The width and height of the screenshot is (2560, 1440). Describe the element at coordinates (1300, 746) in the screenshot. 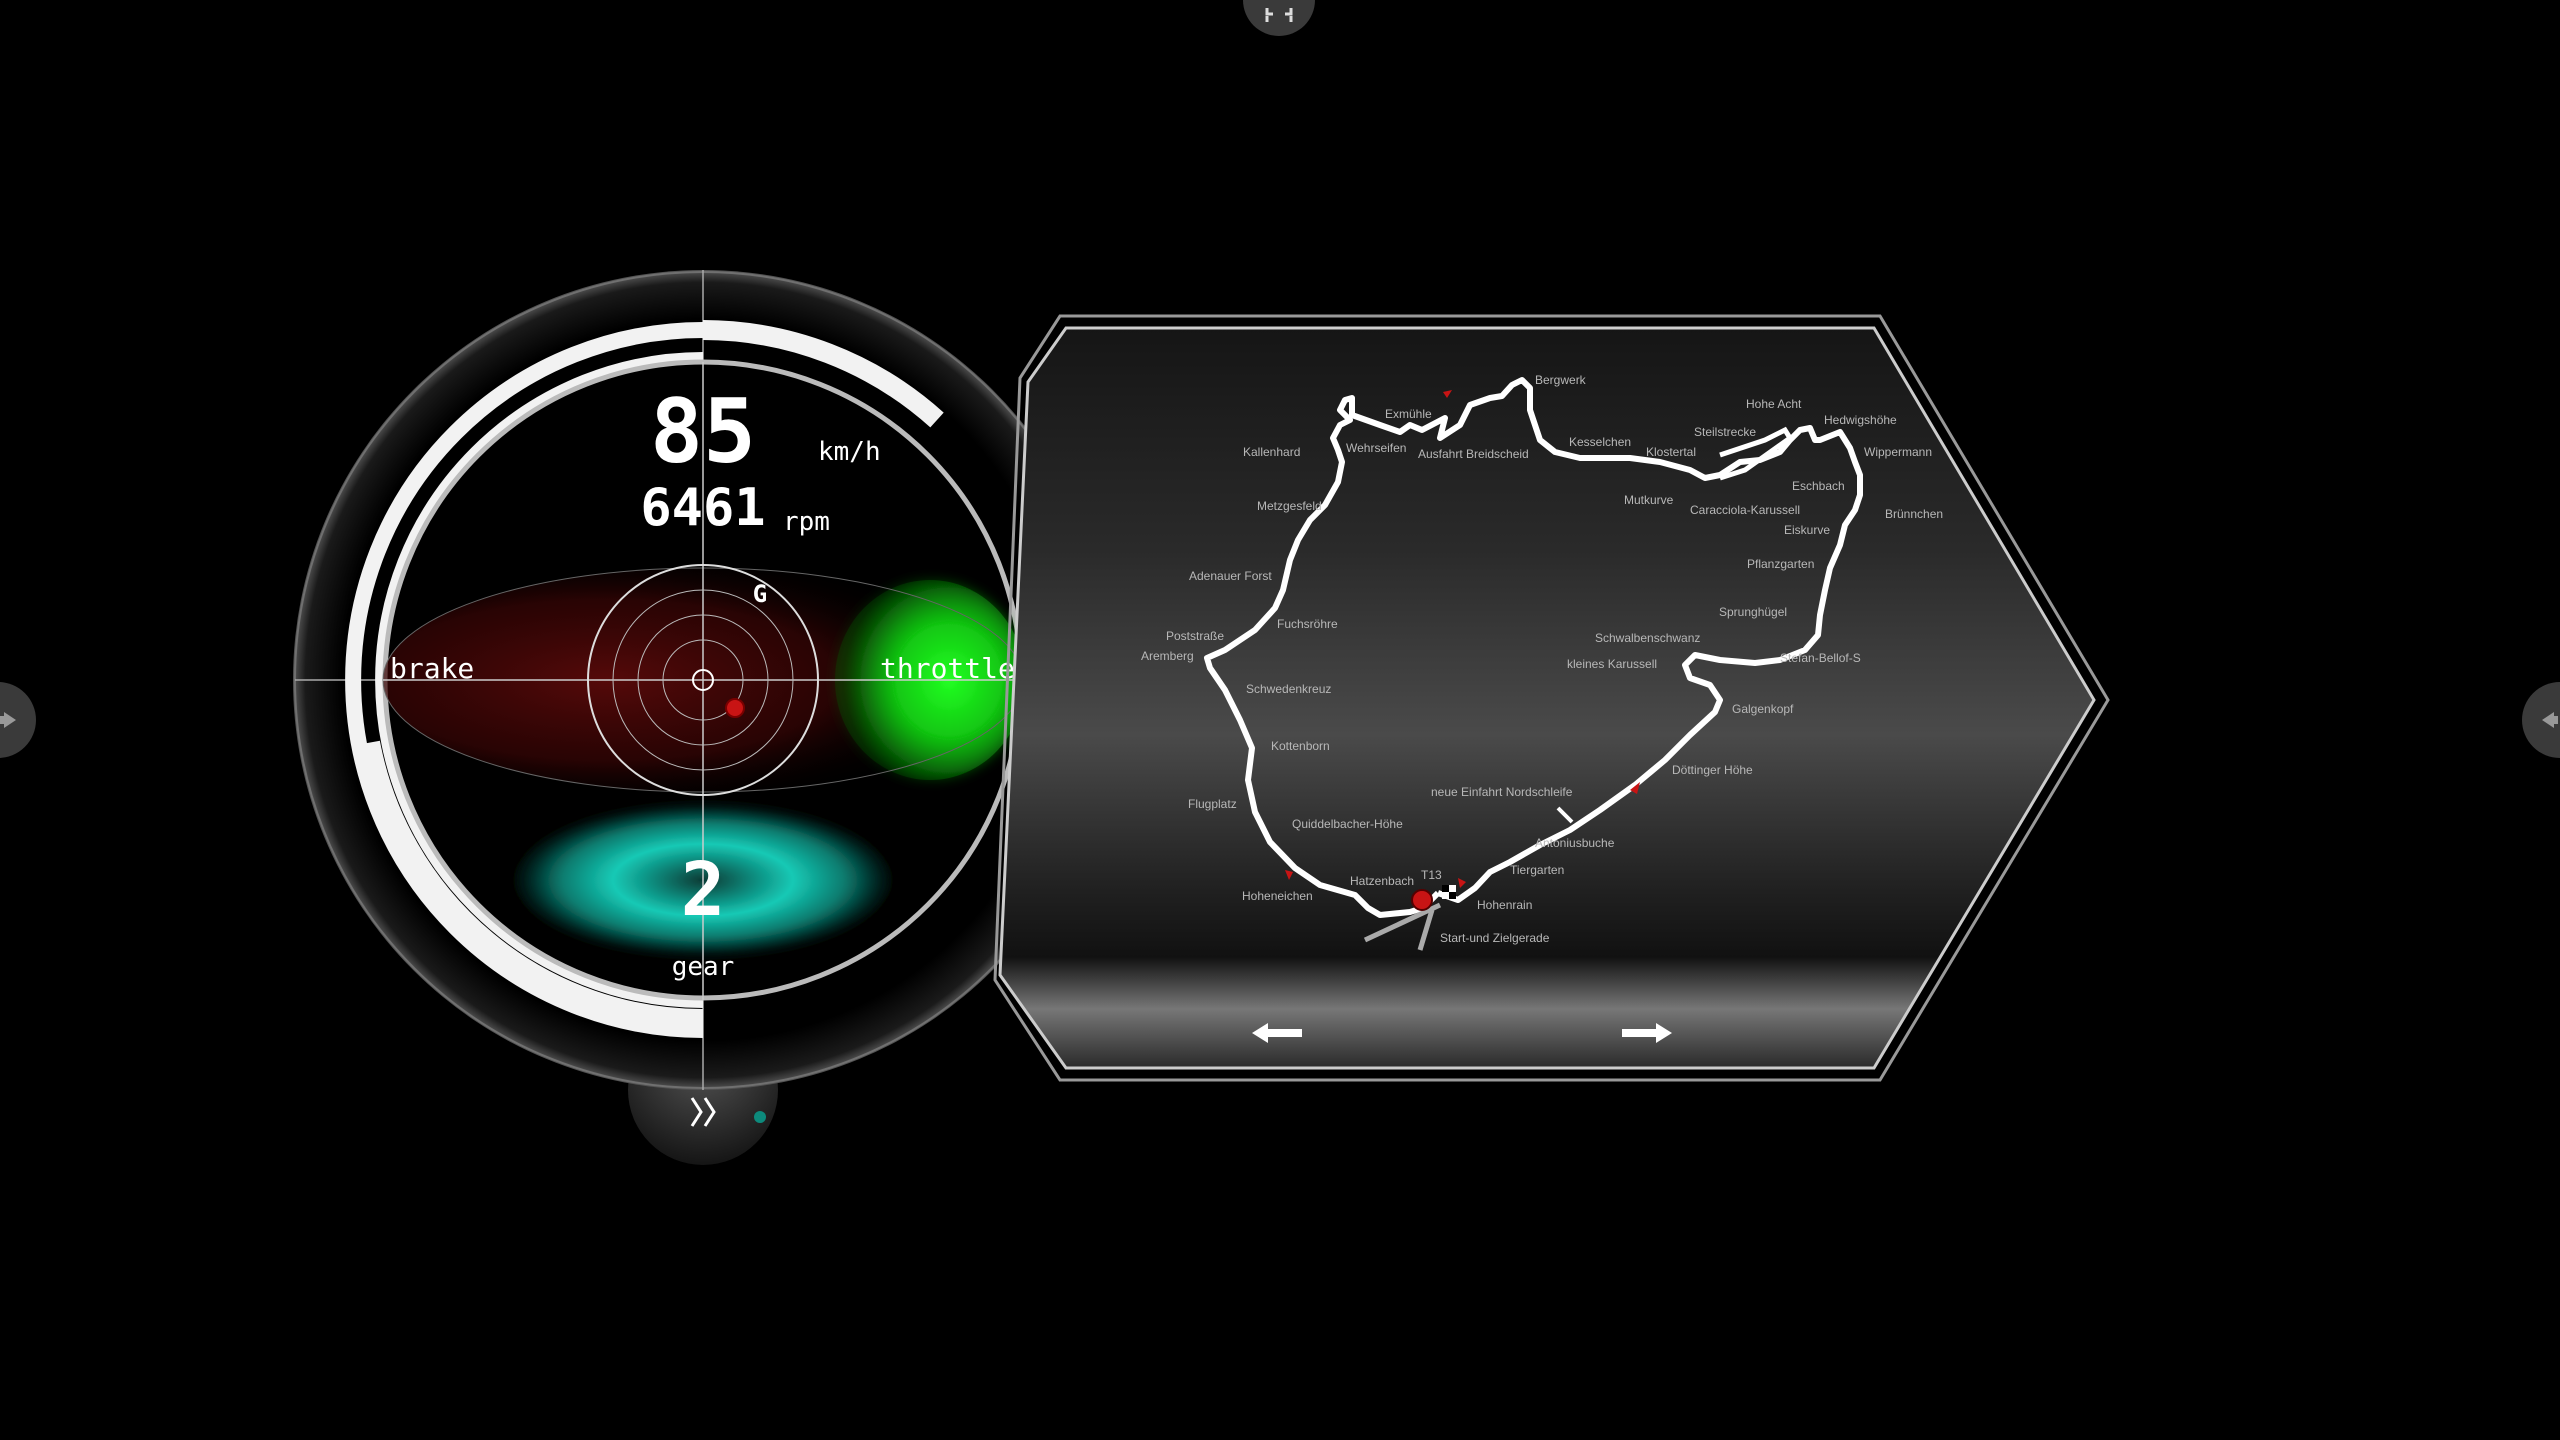

I see `turn-label: Kottenborn` at that location.